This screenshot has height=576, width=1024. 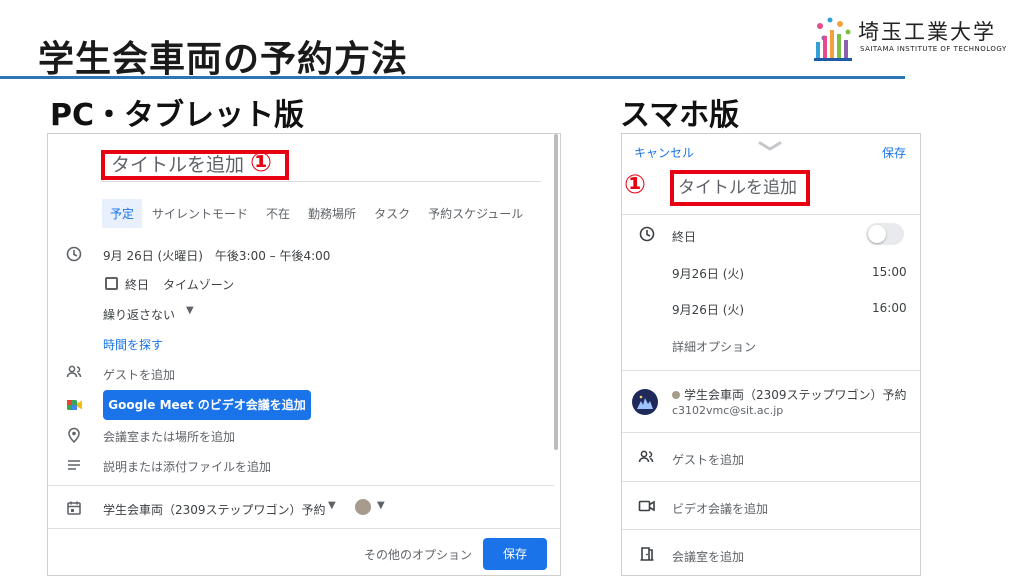 I want to click on add-meet-button: Google Meet のビデオ会議を追加, so click(x=207, y=405).